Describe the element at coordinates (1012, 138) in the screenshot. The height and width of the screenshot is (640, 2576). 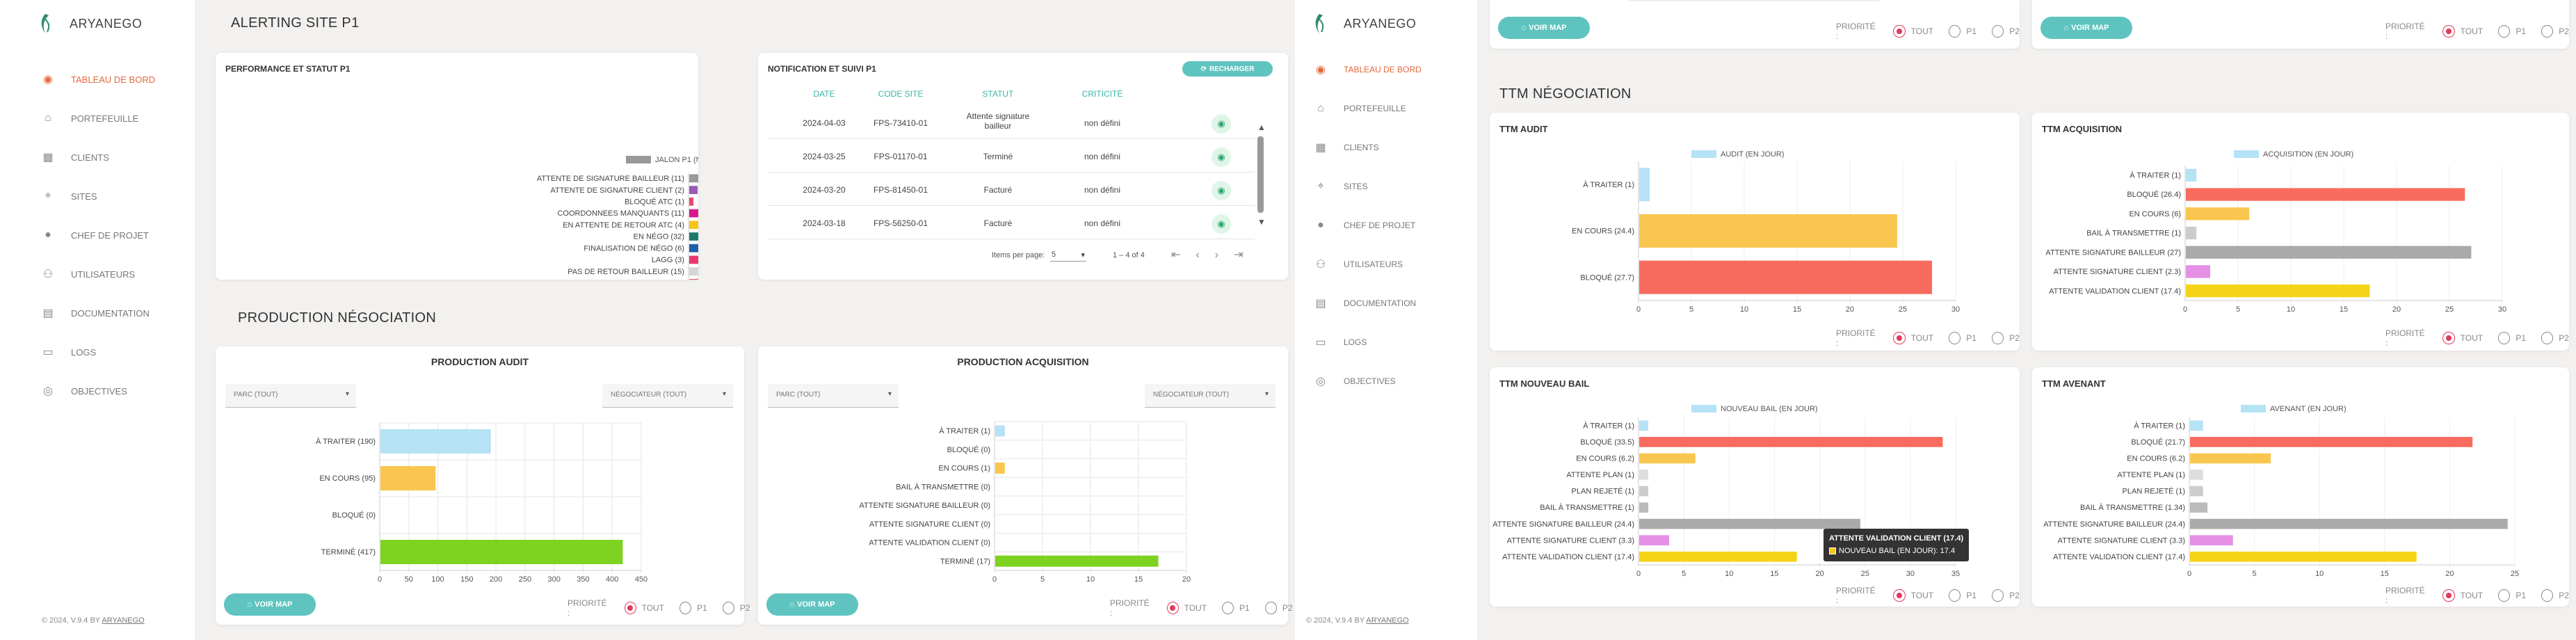
I see `row-divider` at that location.